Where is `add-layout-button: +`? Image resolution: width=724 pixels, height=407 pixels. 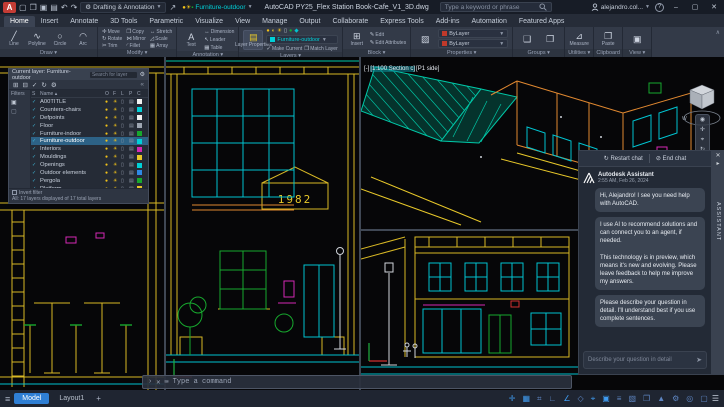 add-layout-button: + is located at coordinates (98, 398).